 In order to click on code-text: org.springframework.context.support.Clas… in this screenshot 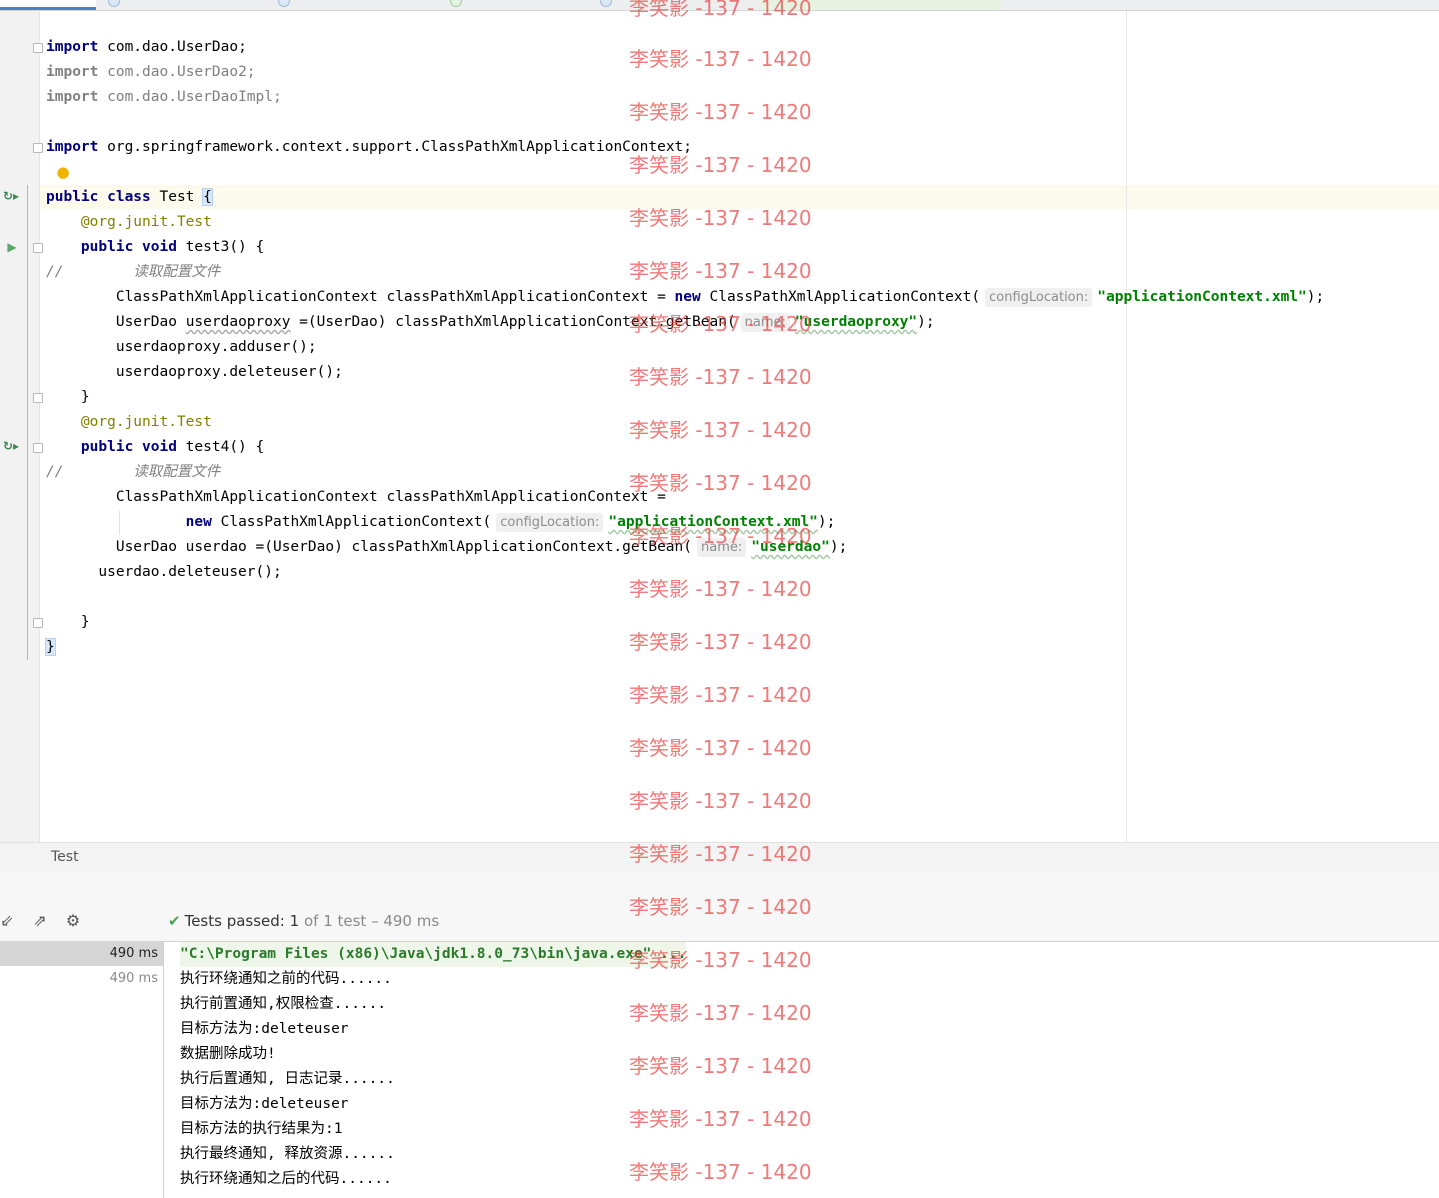, I will do `click(395, 147)`.